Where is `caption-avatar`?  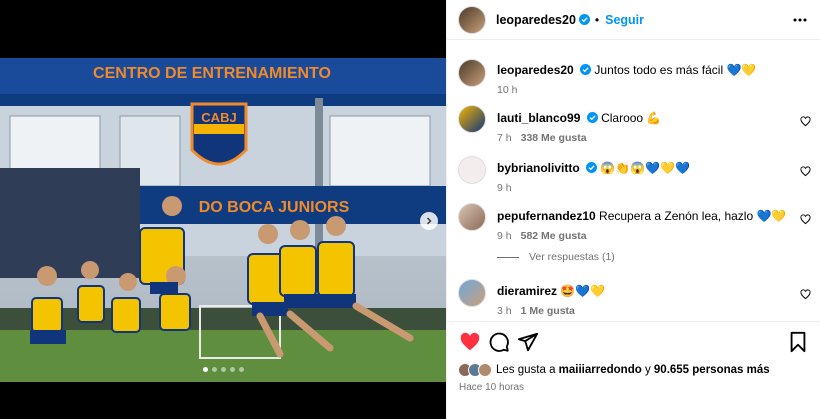 caption-avatar is located at coordinates (472, 73).